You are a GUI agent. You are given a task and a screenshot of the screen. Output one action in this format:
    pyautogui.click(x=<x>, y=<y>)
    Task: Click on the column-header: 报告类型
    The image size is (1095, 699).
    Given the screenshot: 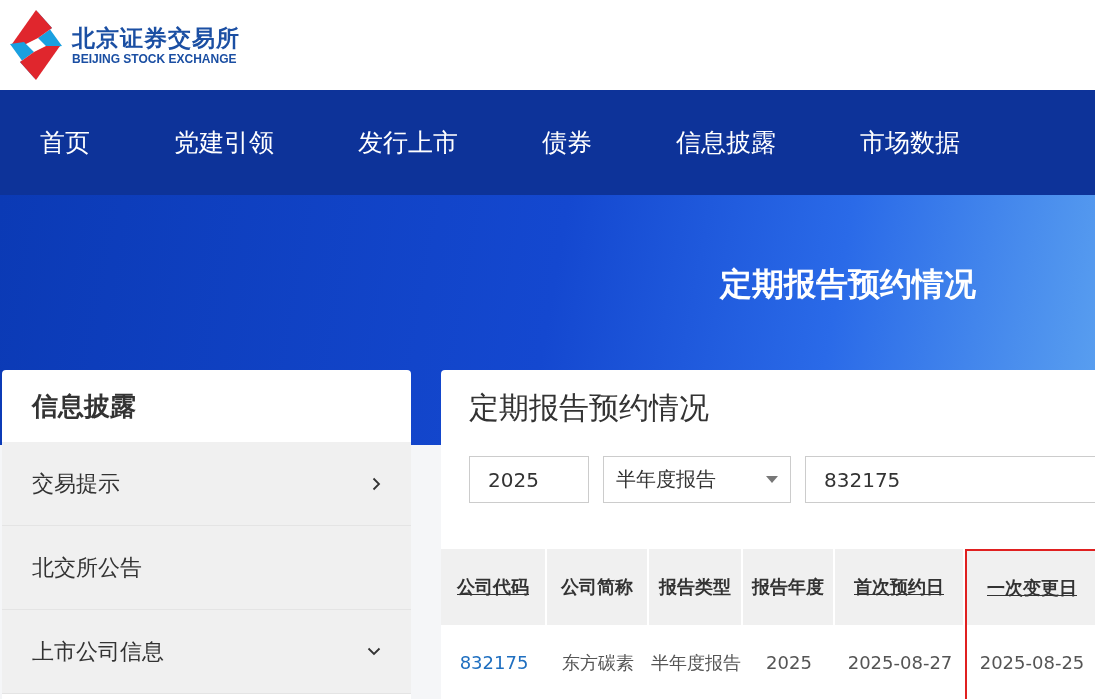 What is the action you would take?
    pyautogui.click(x=695, y=586)
    